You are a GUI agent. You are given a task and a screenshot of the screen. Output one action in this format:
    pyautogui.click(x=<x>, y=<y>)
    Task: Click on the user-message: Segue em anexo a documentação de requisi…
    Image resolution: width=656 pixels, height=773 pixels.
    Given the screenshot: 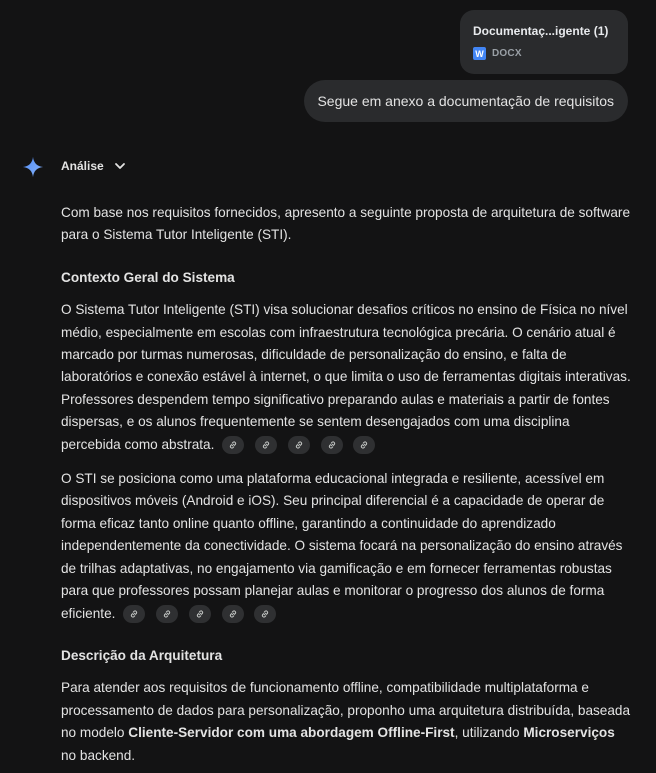 What is the action you would take?
    pyautogui.click(x=466, y=101)
    